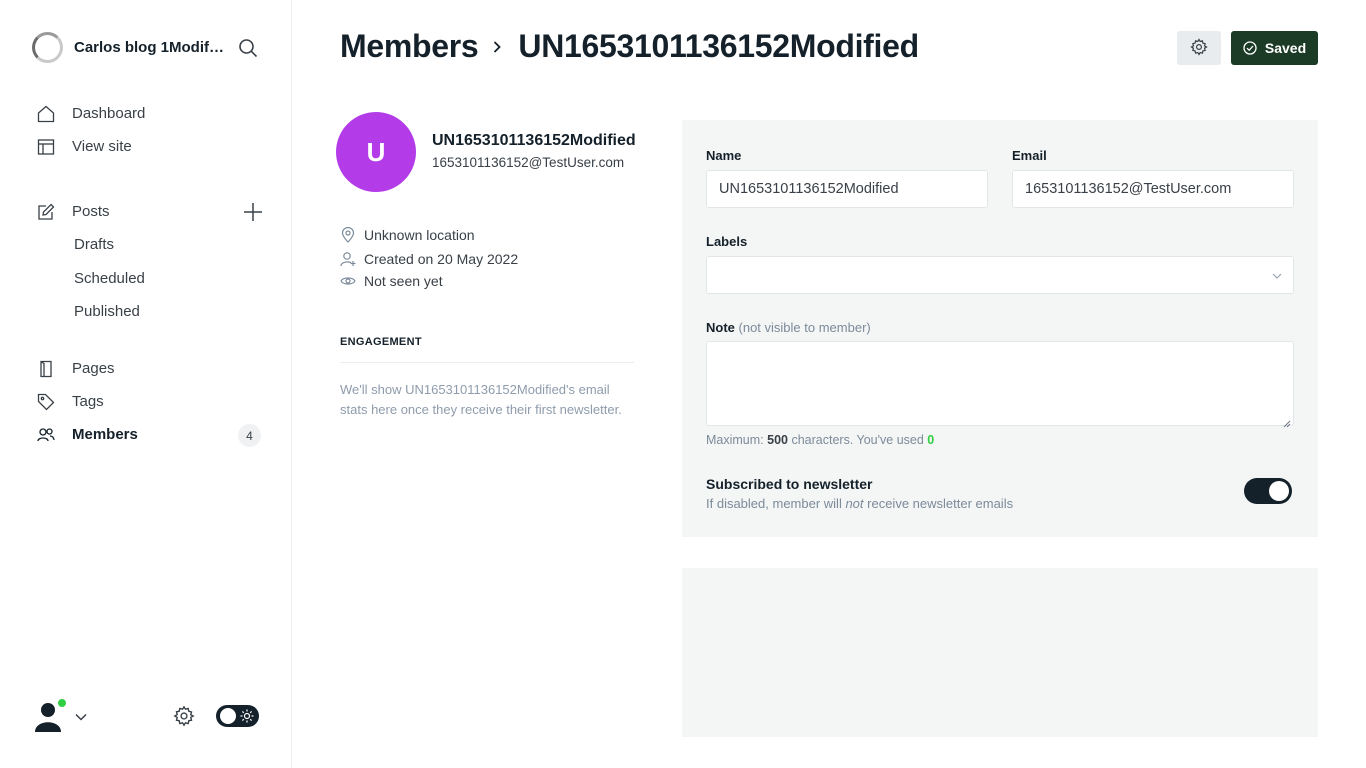  Describe the element at coordinates (931, 440) in the screenshot. I see `hint-used: 0` at that location.